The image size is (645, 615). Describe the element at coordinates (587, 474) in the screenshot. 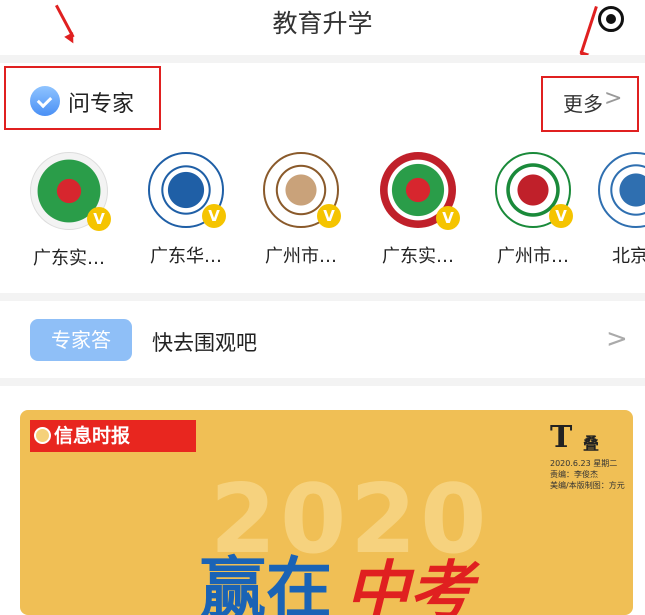

I see `issue-info: 2020.6.23 星期二 责编：李俊杰 美编/本版制图：方元` at that location.